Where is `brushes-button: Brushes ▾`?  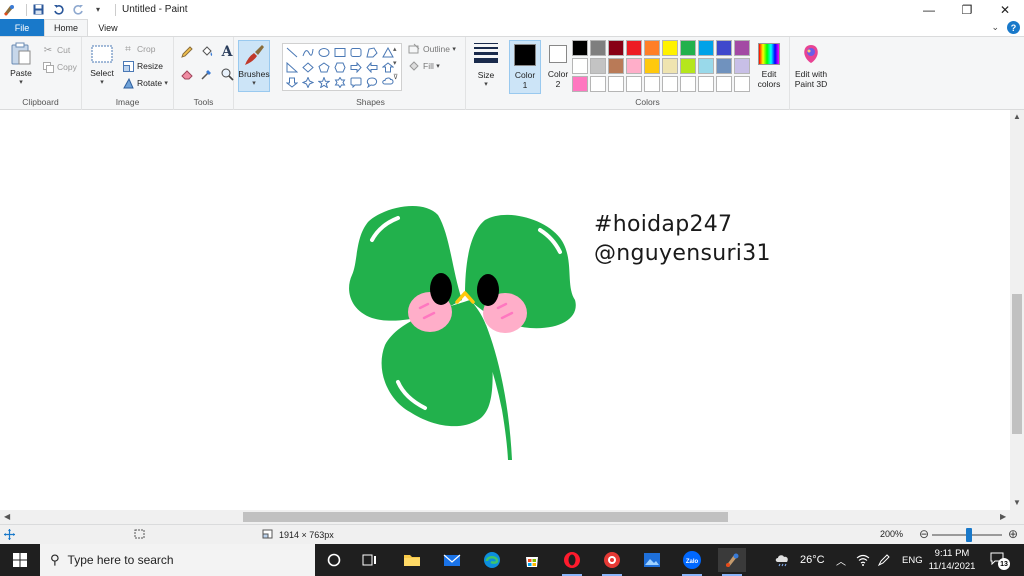
brushes-button: Brushes ▾ is located at coordinates (254, 66).